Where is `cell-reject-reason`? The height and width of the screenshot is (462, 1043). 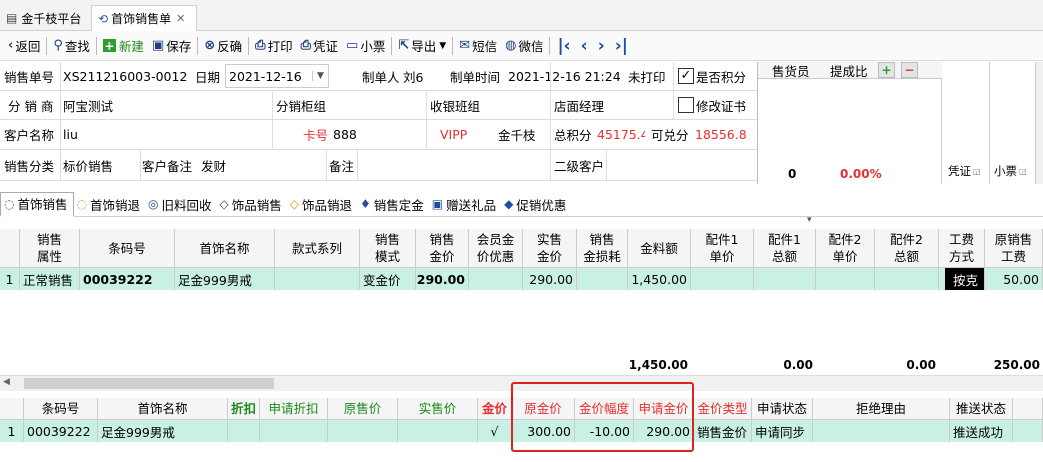
cell-reject-reason is located at coordinates (881, 431).